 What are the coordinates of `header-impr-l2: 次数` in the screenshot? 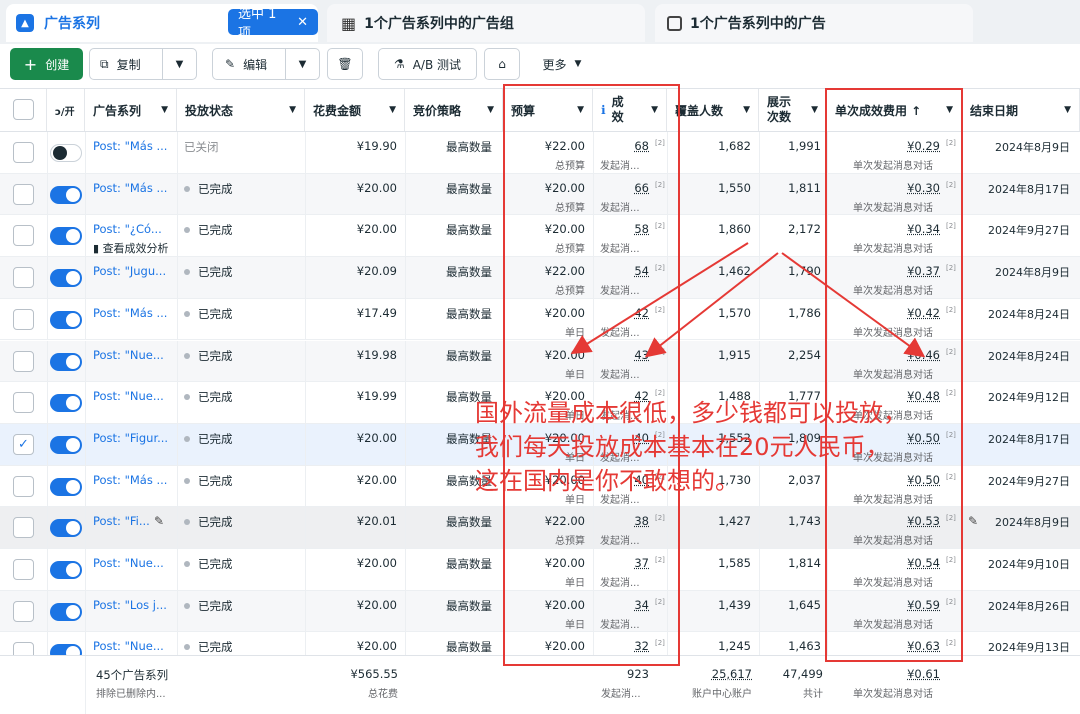 It's located at (779, 117).